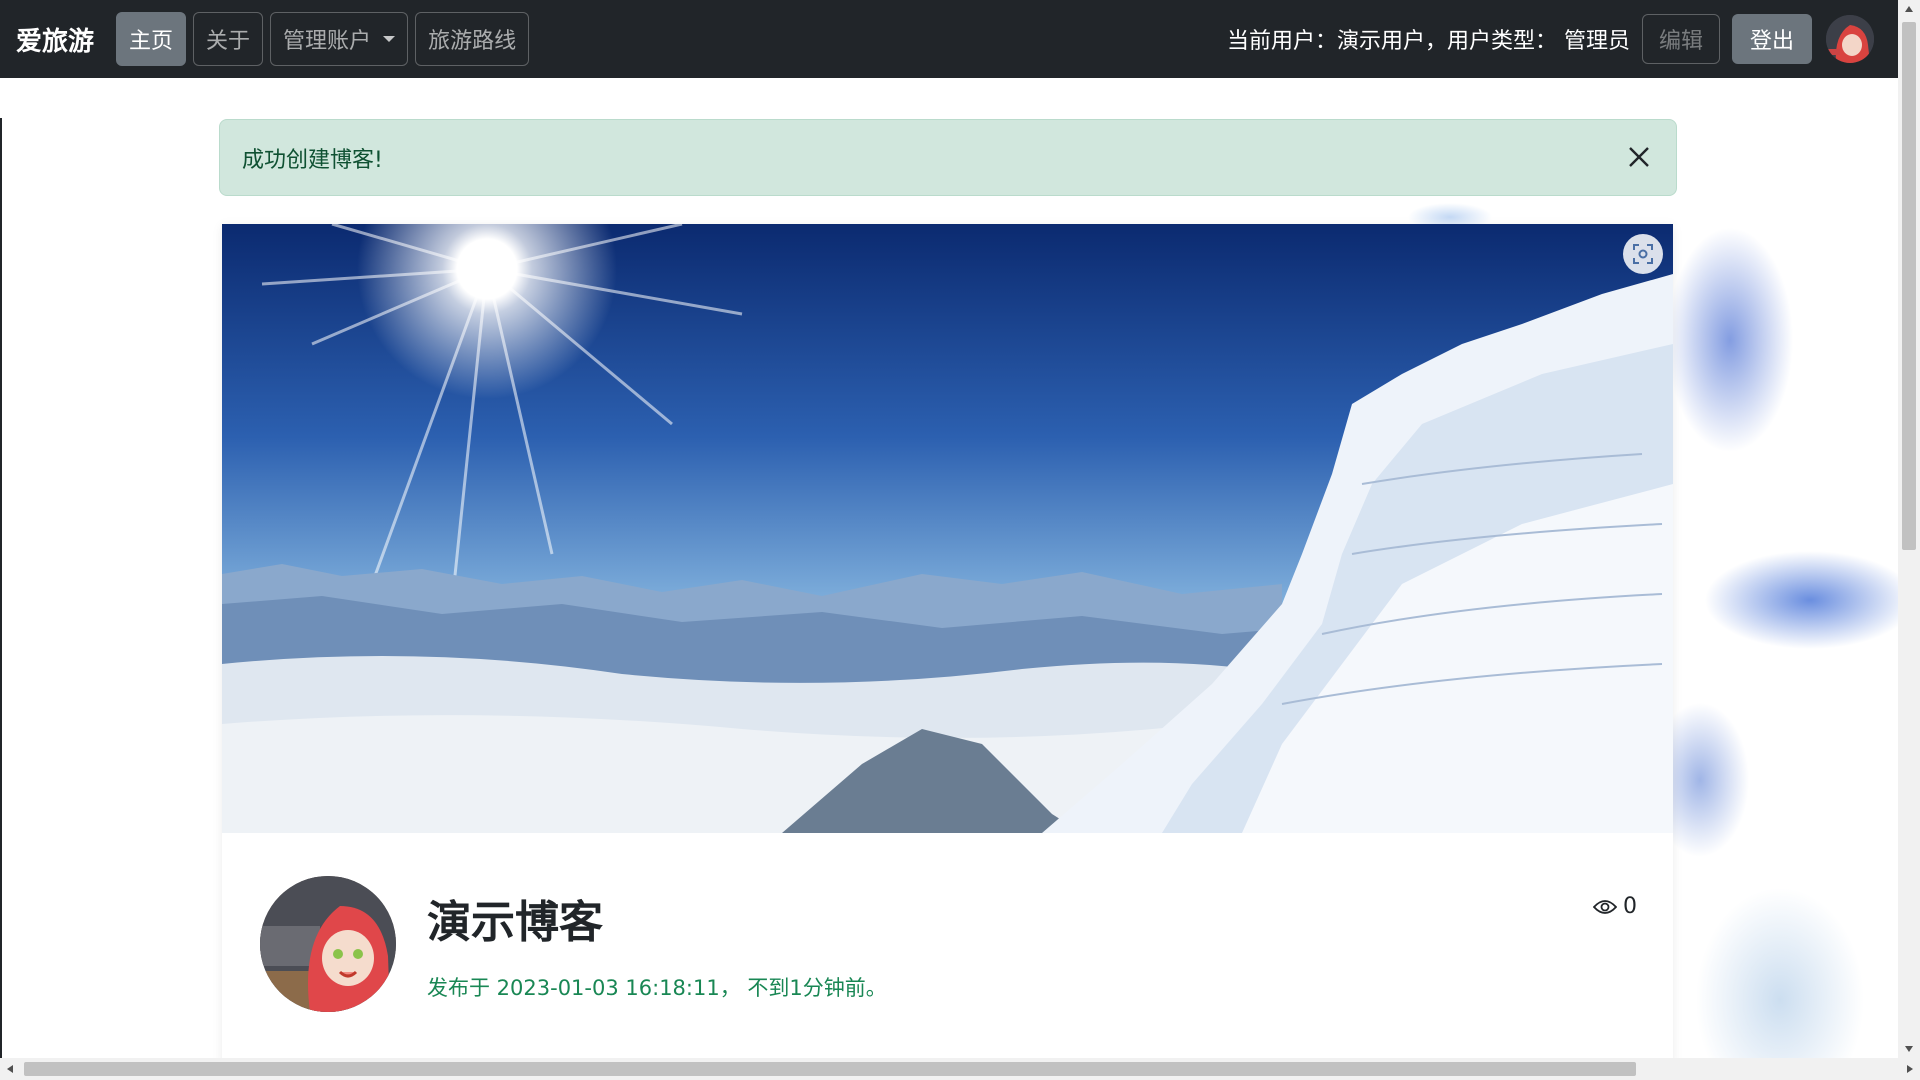 The height and width of the screenshot is (1080, 1920). I want to click on logout-button: 登出, so click(1771, 39).